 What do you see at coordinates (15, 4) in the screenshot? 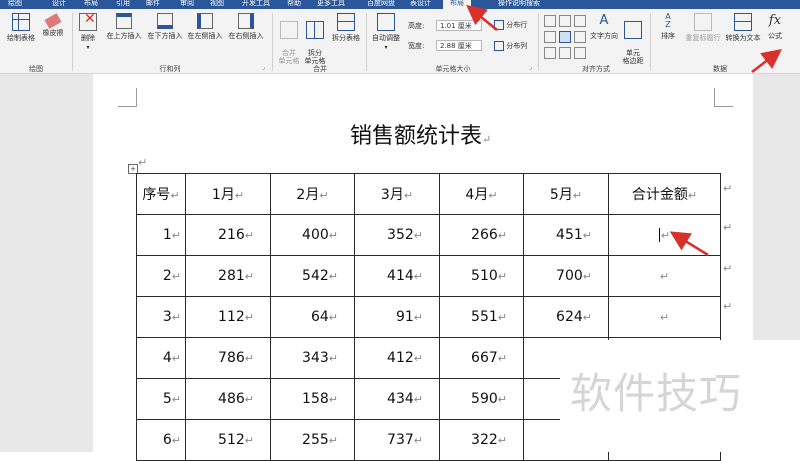
I see `ribbon-tab: 绘图` at bounding box center [15, 4].